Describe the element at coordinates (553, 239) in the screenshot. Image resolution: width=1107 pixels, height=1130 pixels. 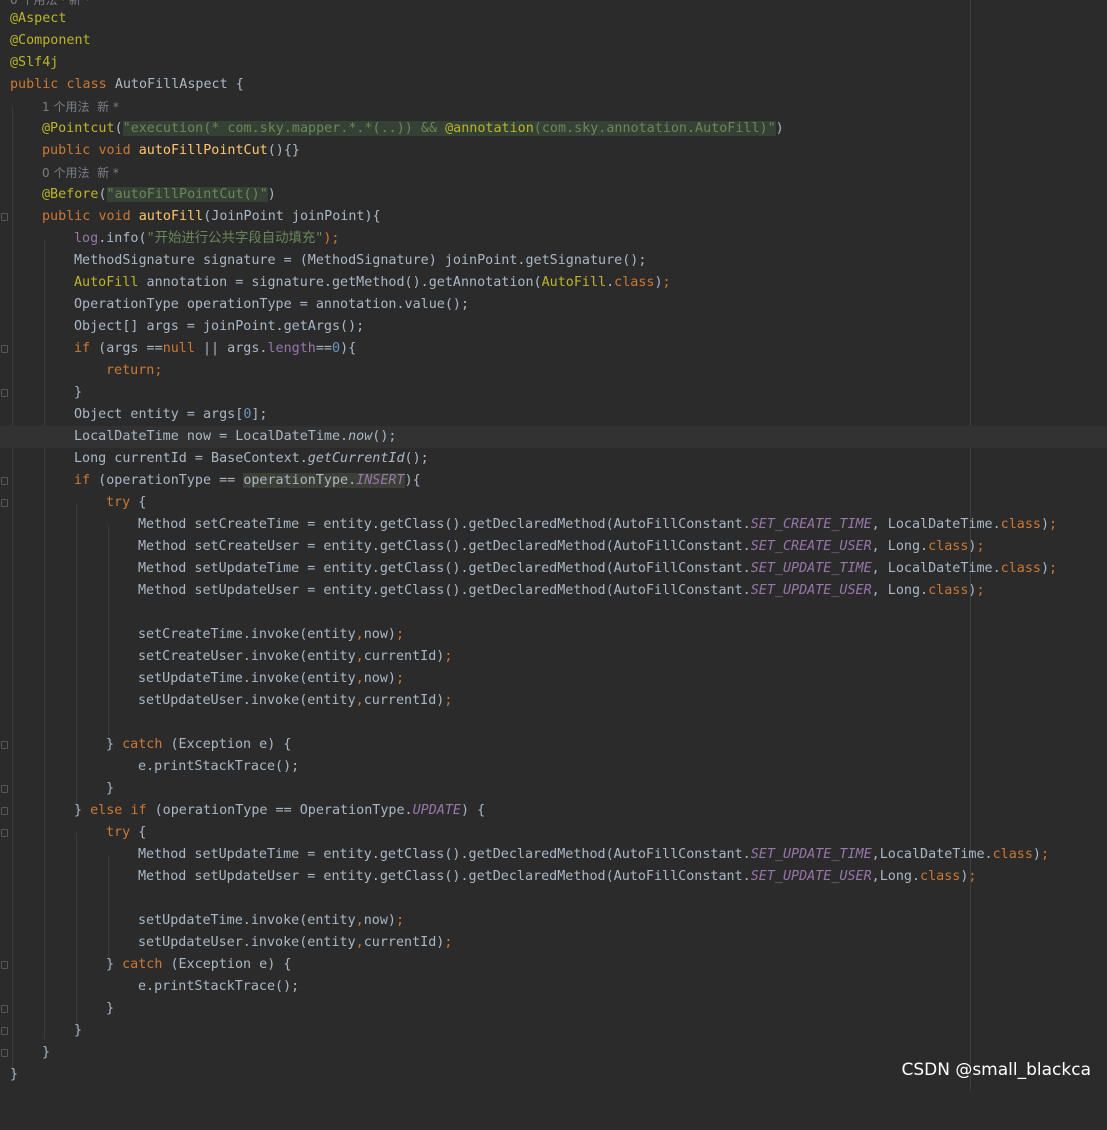
I see `code-line: log.info("开始进行公共字段自动填充");` at that location.